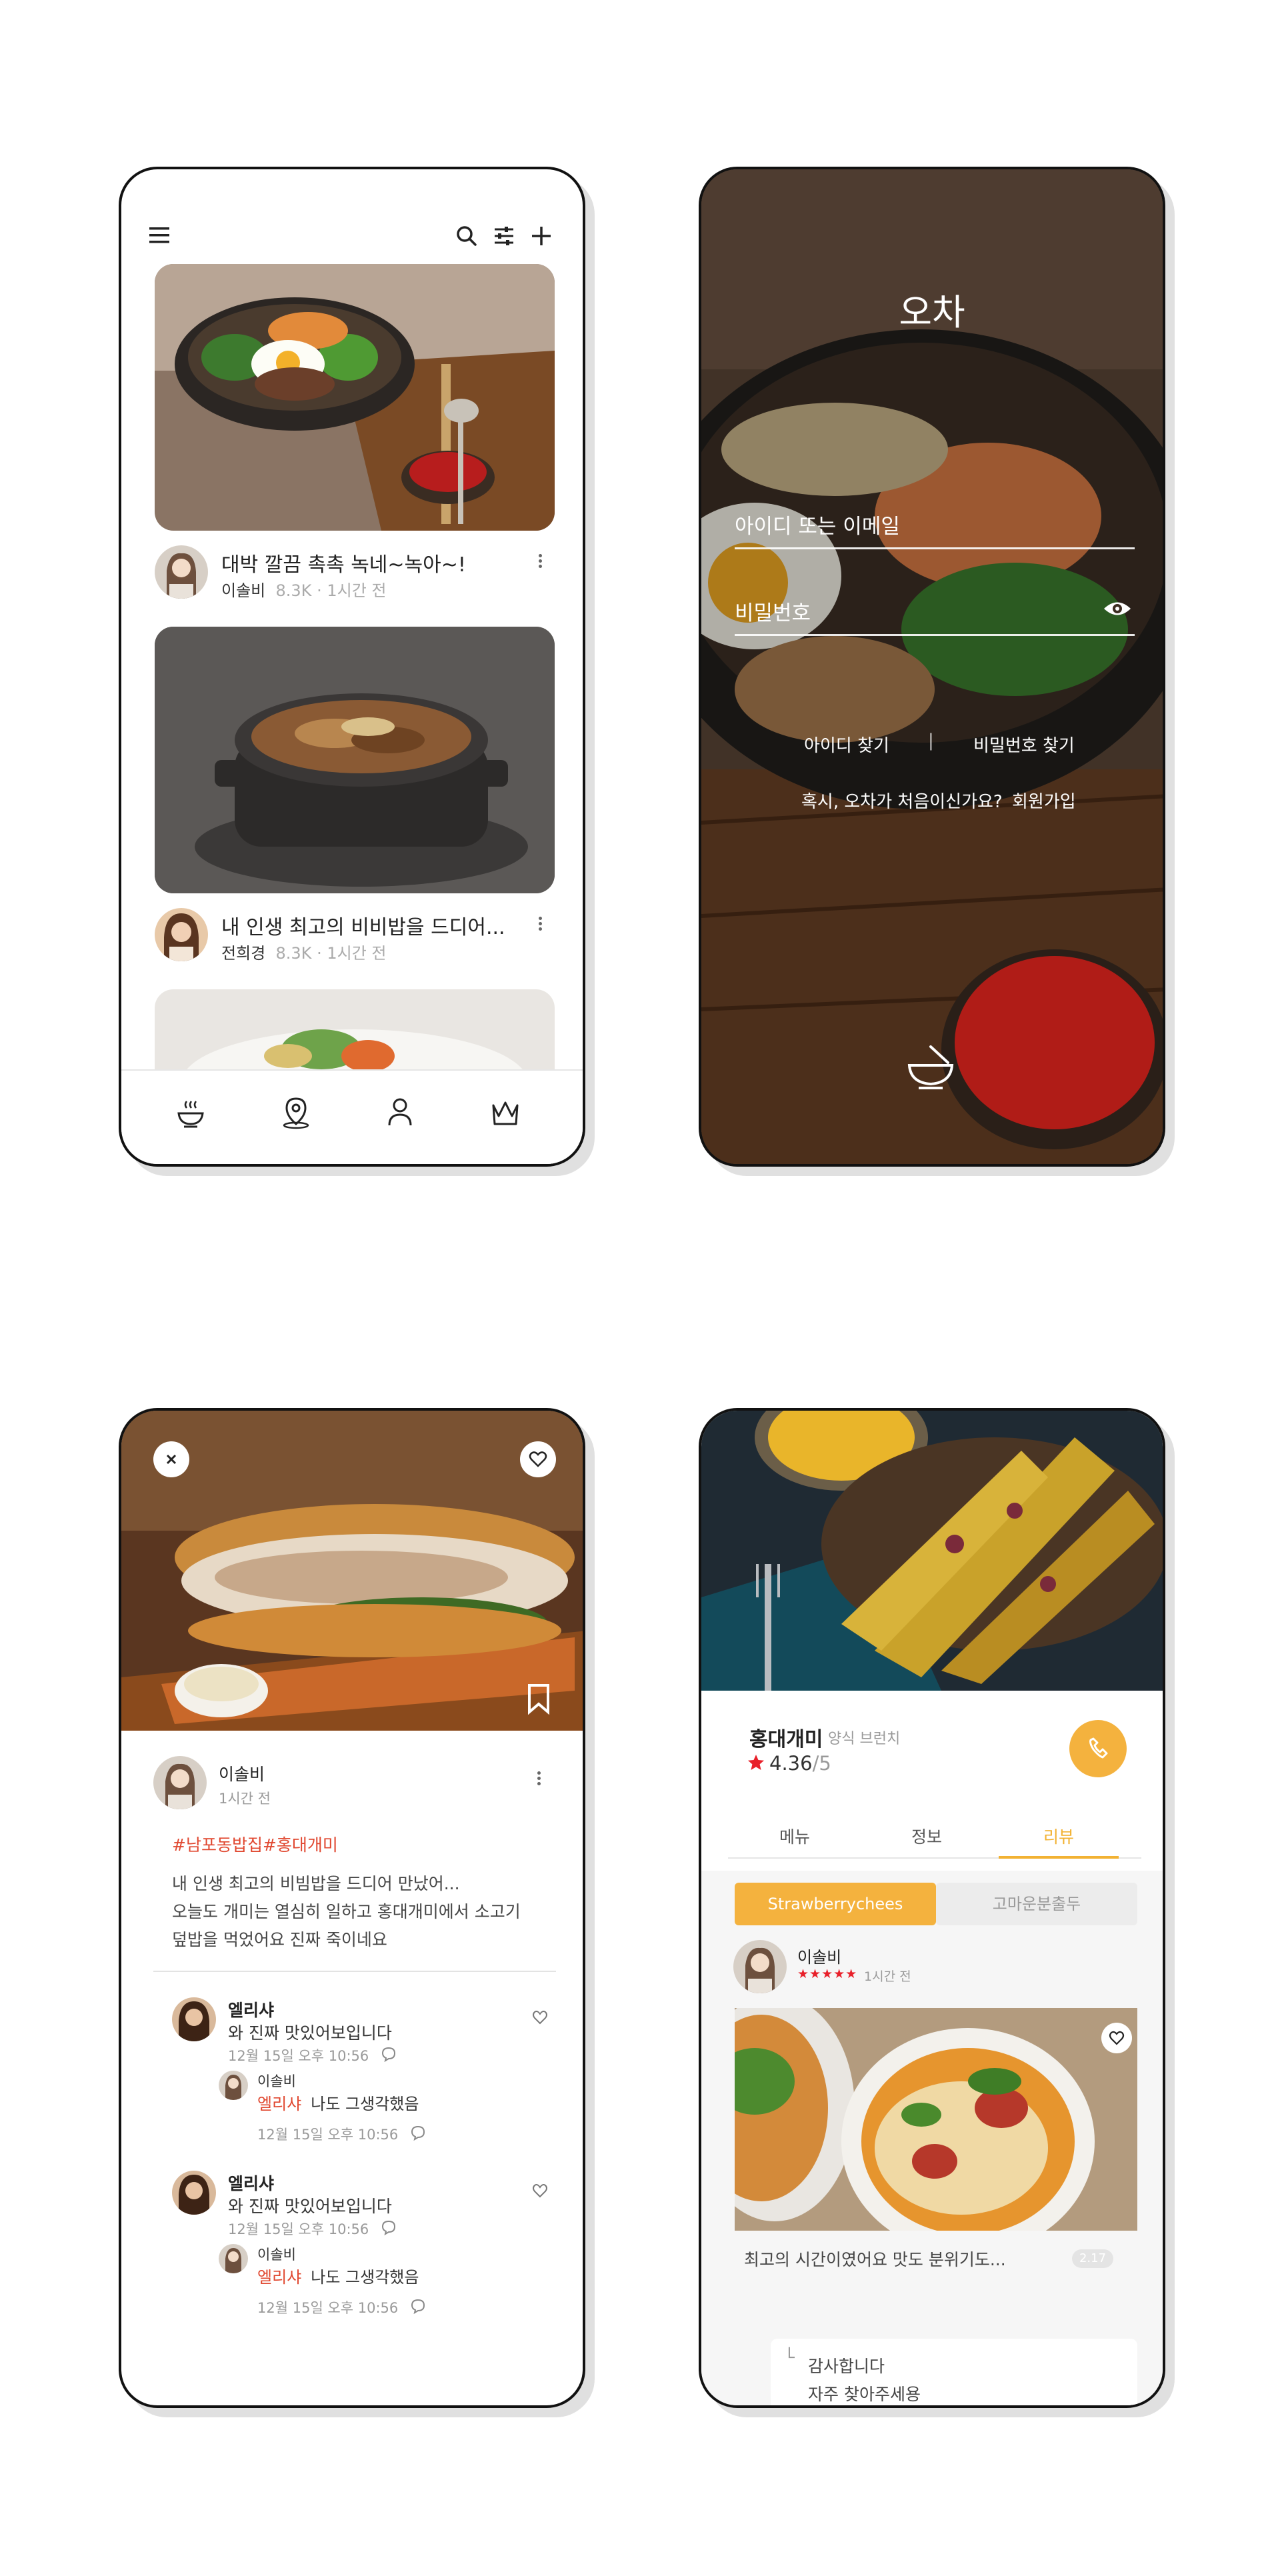  What do you see at coordinates (800, 1763) in the screenshot?
I see `rating-value: 4.36/5` at bounding box center [800, 1763].